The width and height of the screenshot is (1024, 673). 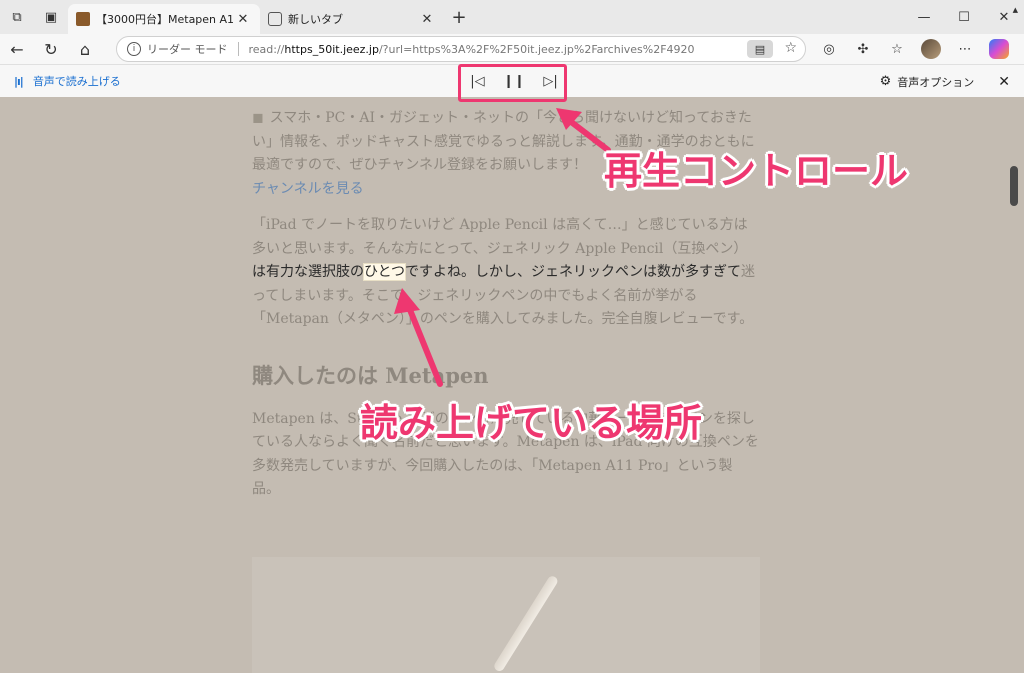 What do you see at coordinates (83, 19) in the screenshot?
I see `site-favicon-icon` at bounding box center [83, 19].